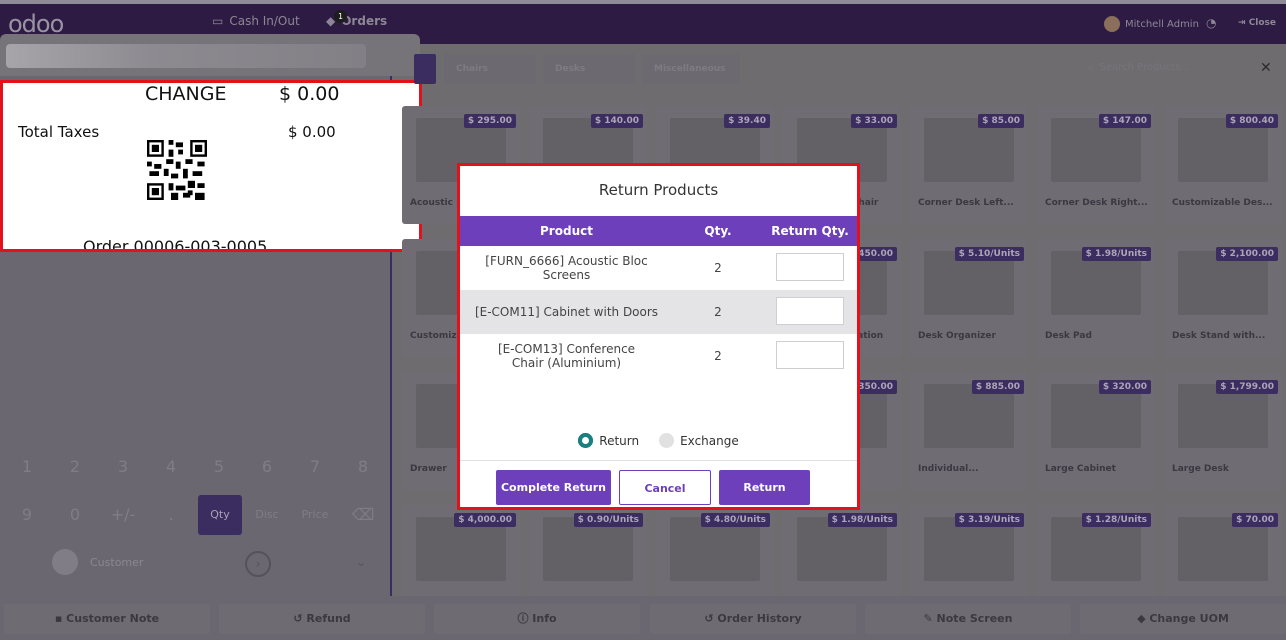  I want to click on receipt-taxes-label: Total Taxes, so click(59, 132).